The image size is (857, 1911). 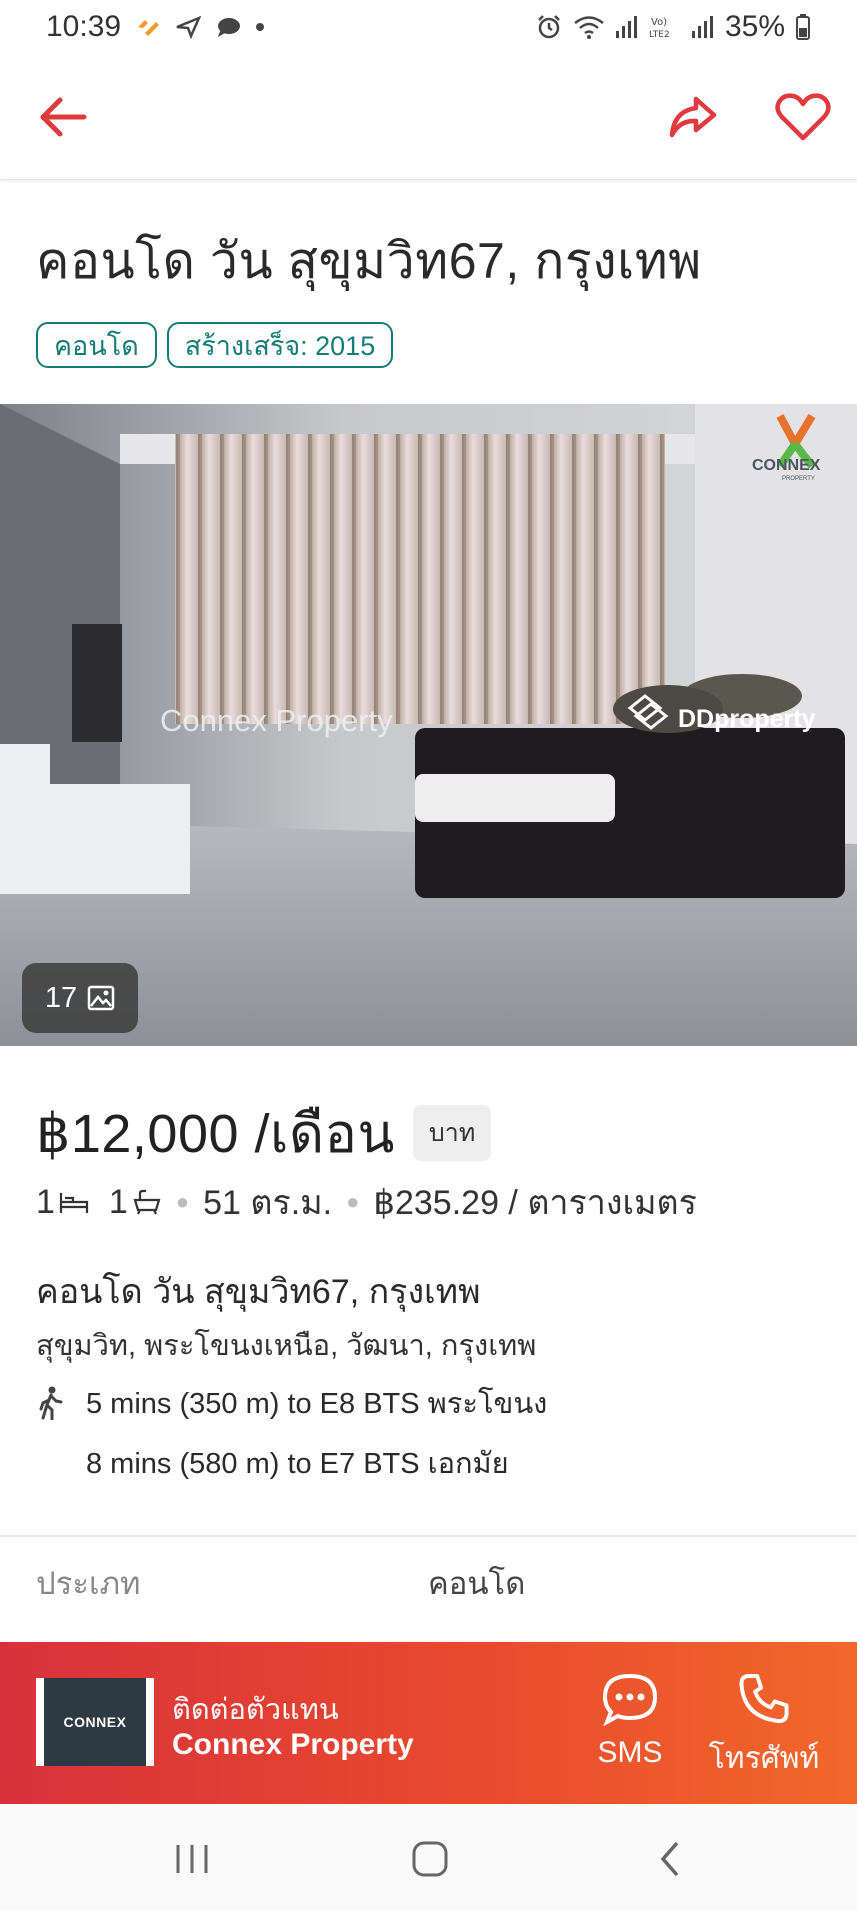 What do you see at coordinates (51, 1403) in the screenshot?
I see `walk-icon` at bounding box center [51, 1403].